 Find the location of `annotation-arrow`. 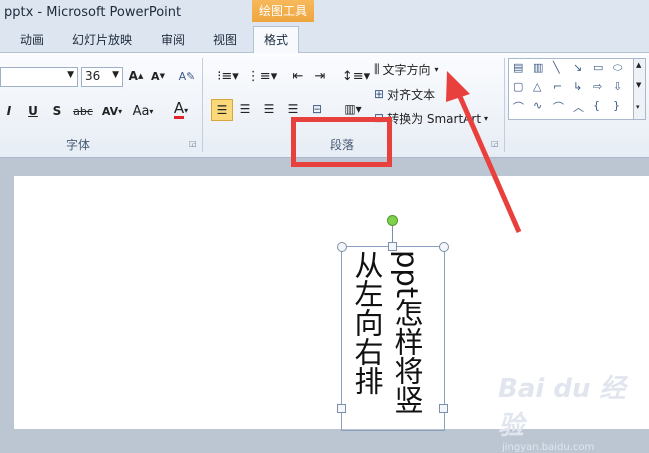

annotation-arrow is located at coordinates (484, 152).